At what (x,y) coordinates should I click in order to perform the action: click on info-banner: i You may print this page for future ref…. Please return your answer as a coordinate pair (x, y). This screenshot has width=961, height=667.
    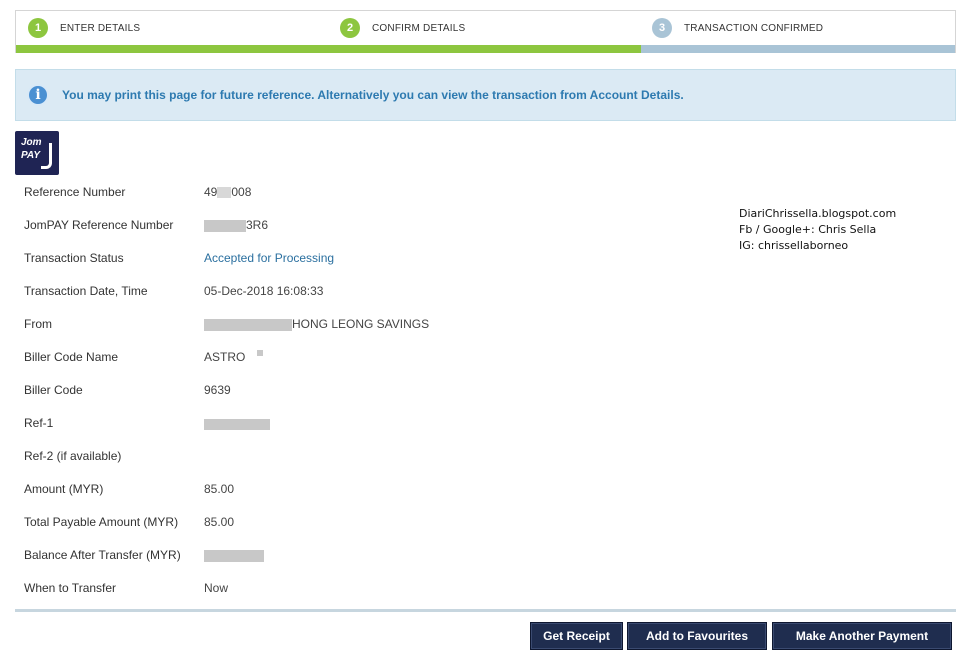
    Looking at the image, I should click on (485, 95).